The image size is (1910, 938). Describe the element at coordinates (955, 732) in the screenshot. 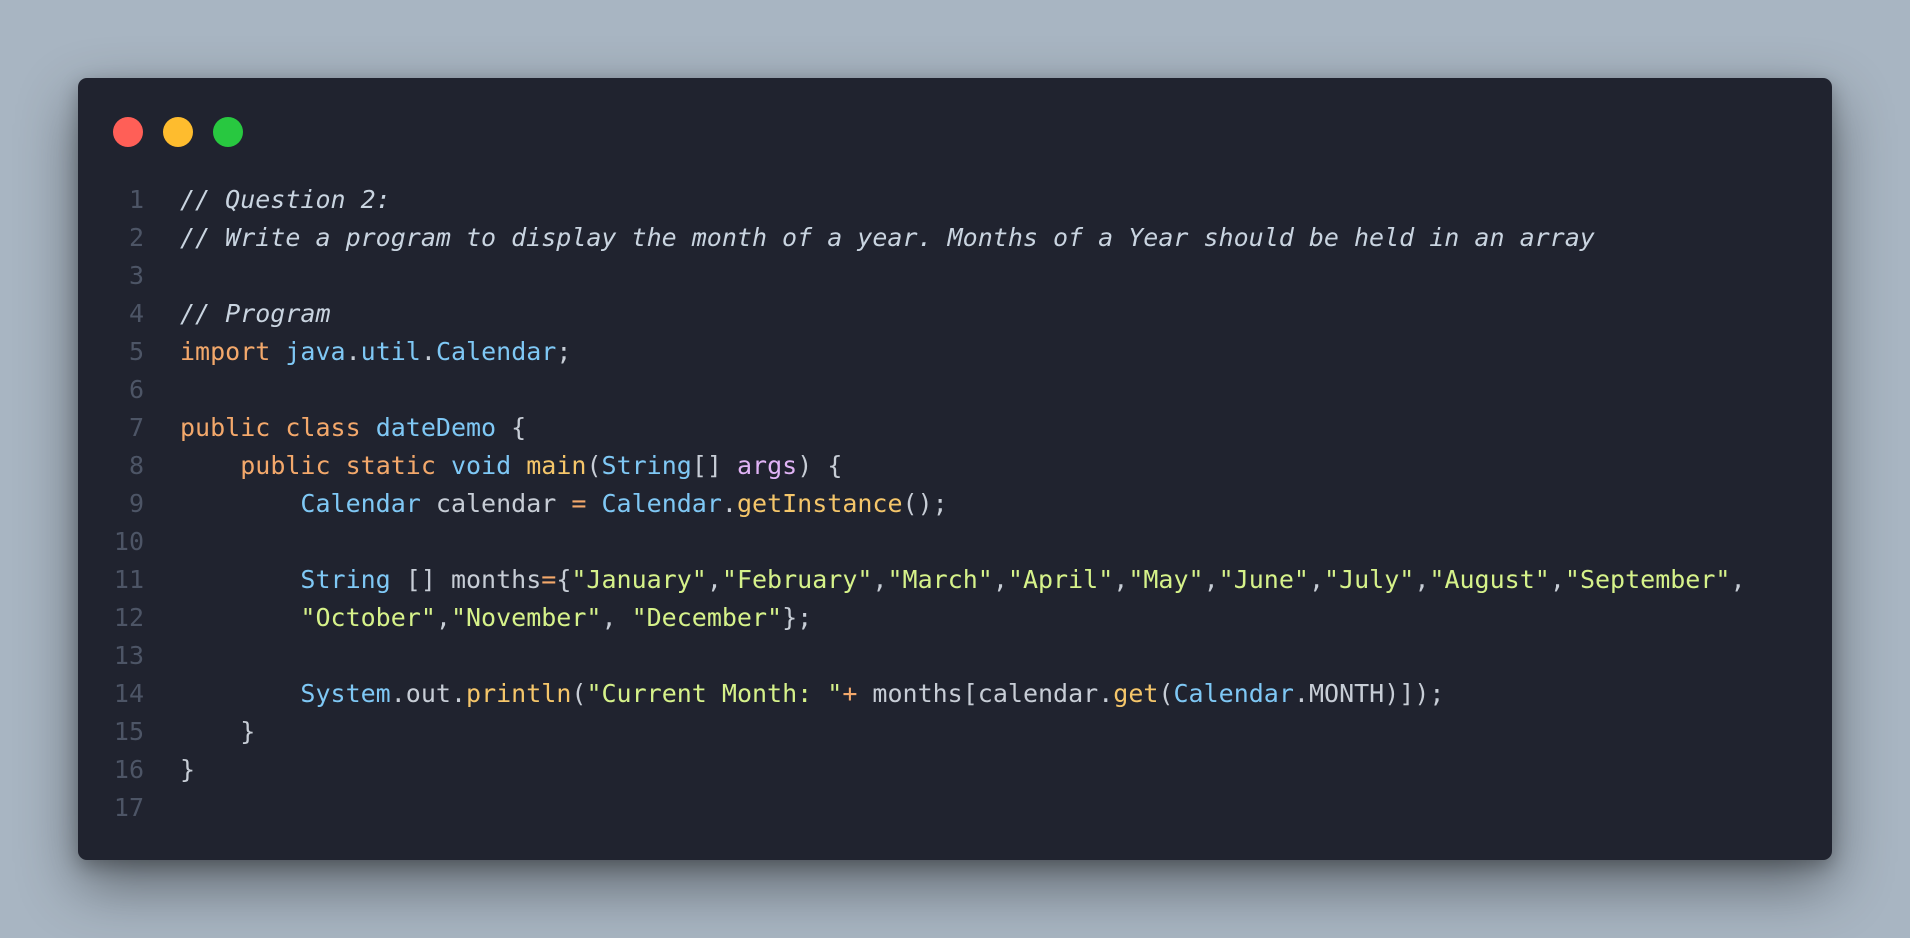

I see `code-line: 15 }` at that location.